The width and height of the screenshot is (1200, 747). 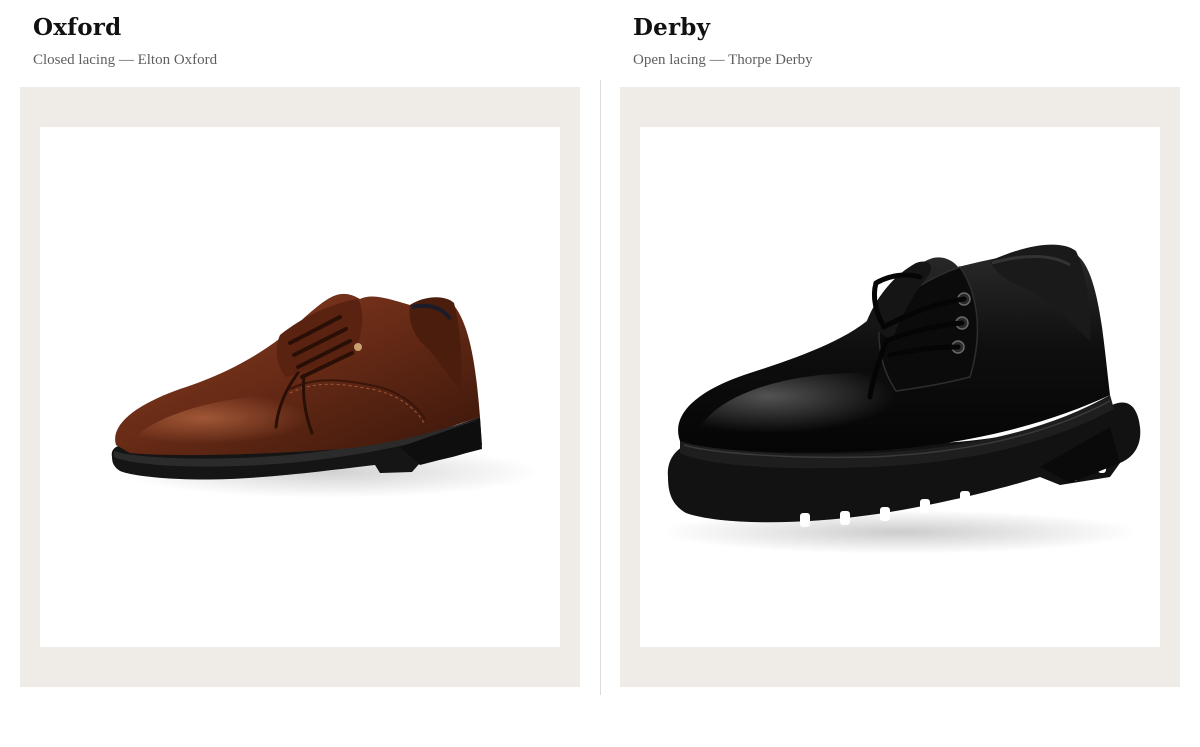 What do you see at coordinates (125, 60) in the screenshot?
I see `oxford-caption: Closed lacing — Elton Oxford` at bounding box center [125, 60].